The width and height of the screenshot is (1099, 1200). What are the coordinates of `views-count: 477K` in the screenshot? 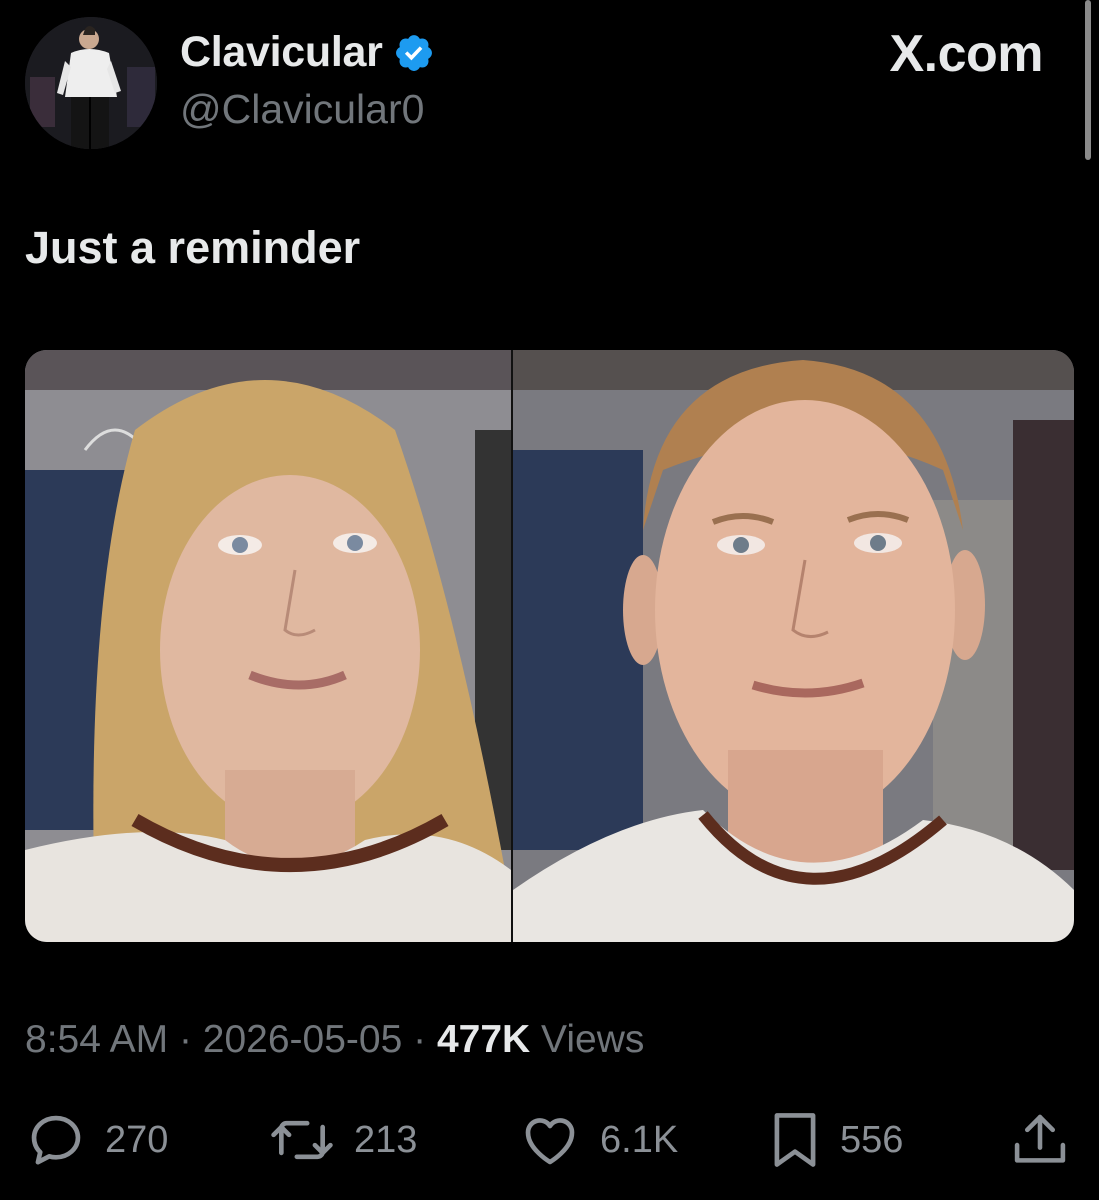 It's located at (483, 1039).